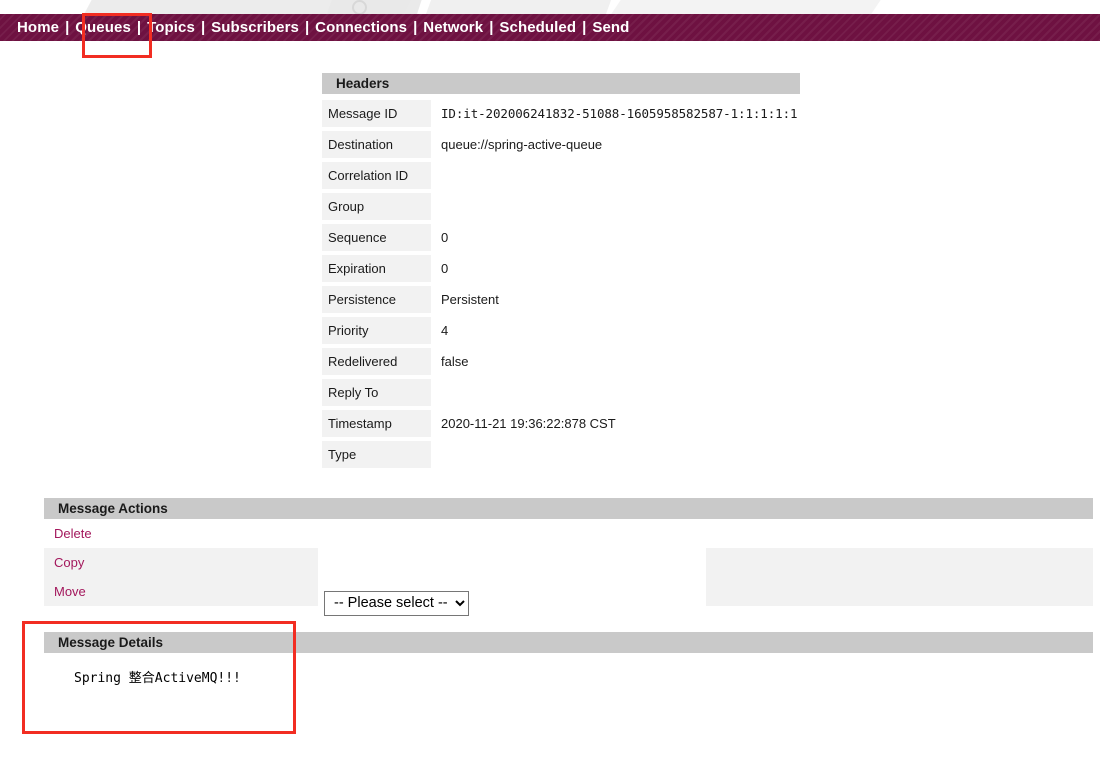  What do you see at coordinates (181, 591) in the screenshot?
I see `move-cell: Move` at bounding box center [181, 591].